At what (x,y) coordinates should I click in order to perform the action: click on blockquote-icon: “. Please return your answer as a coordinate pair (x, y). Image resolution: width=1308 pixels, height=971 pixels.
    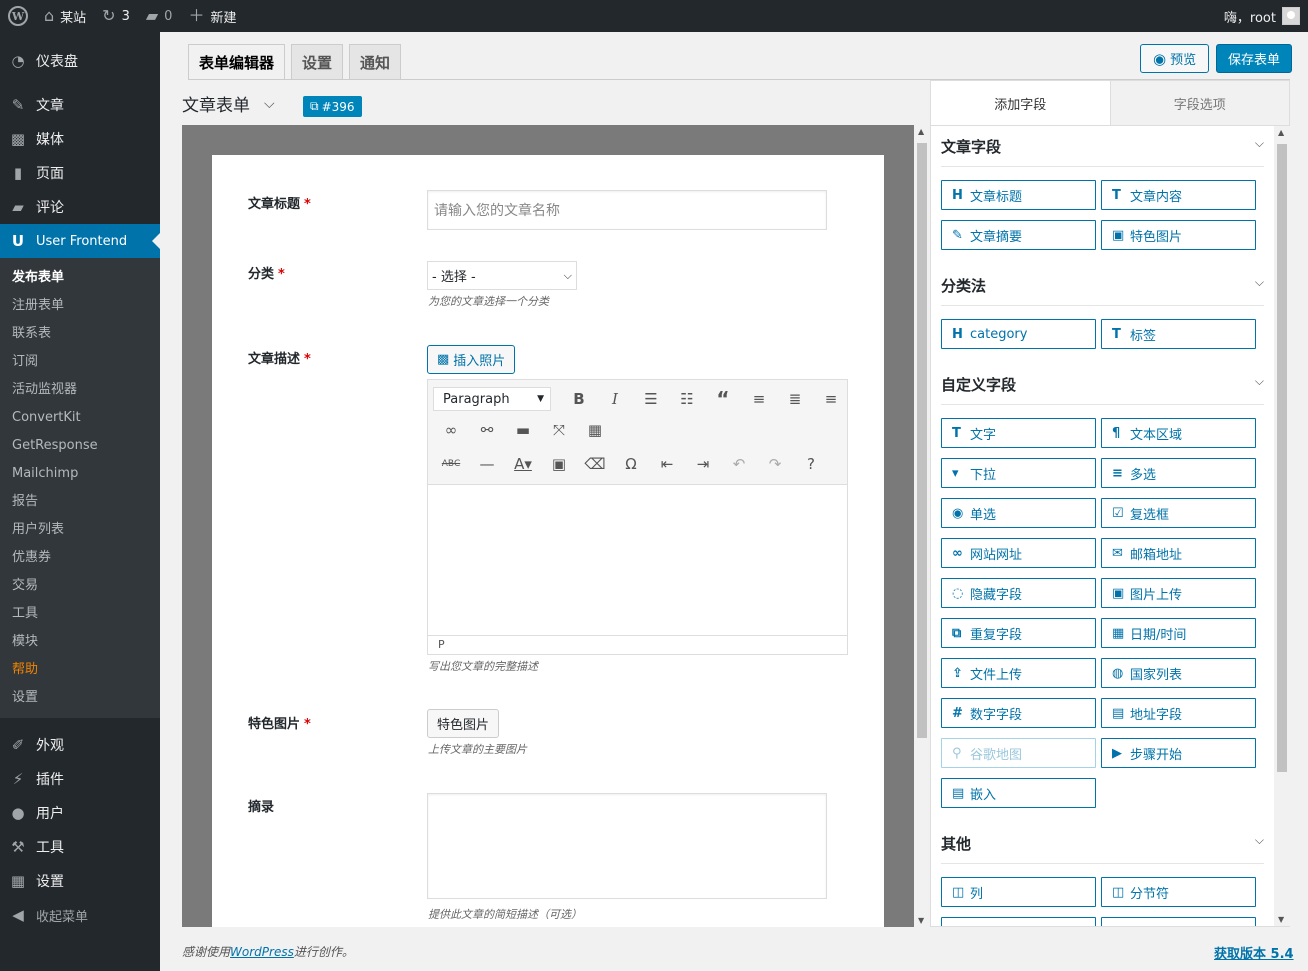
    Looking at the image, I should click on (723, 399).